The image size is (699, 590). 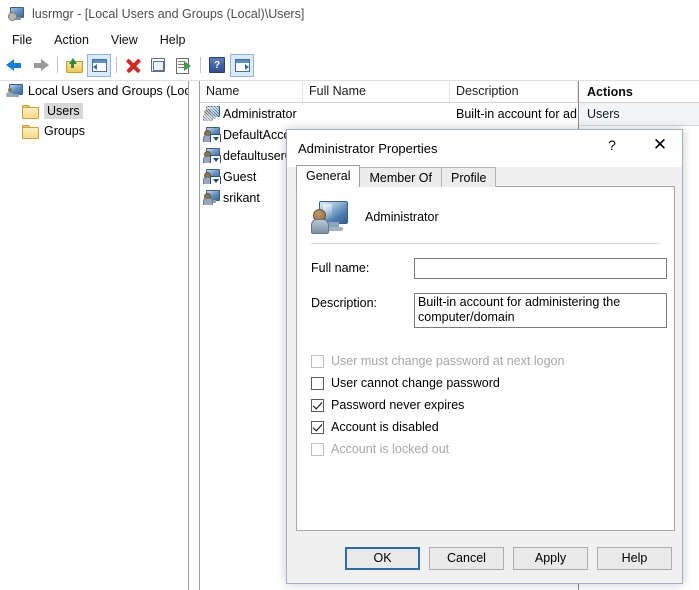 What do you see at coordinates (257, 134) in the screenshot?
I see `user-name-text: DefaultAcco` at bounding box center [257, 134].